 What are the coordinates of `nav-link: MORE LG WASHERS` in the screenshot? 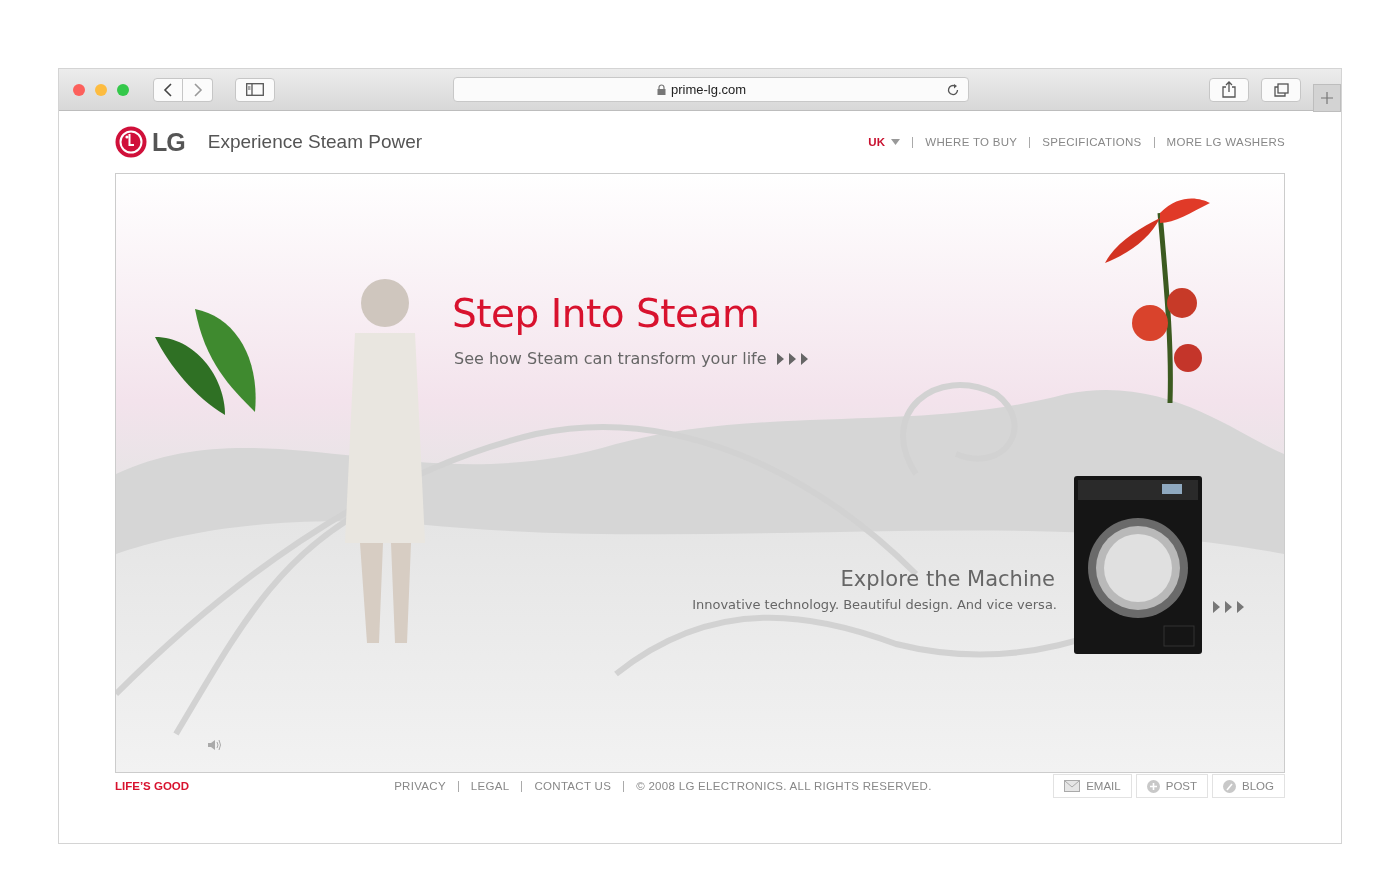 It's located at (1225, 142).